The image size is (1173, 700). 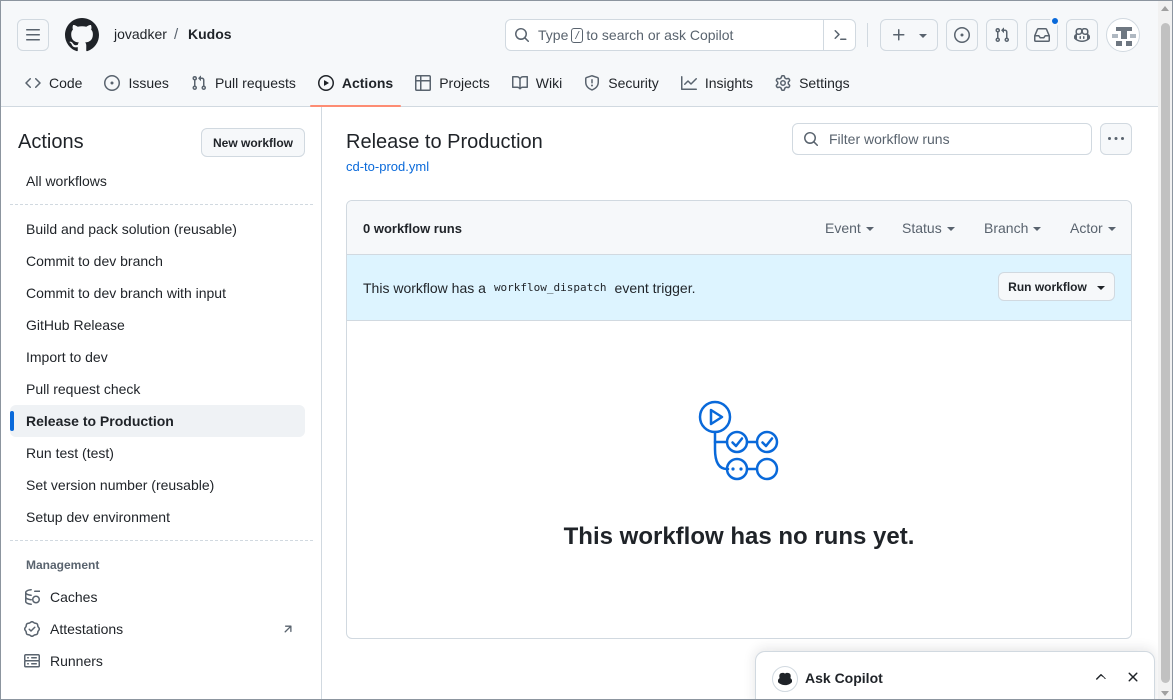 What do you see at coordinates (157, 485) in the screenshot?
I see `sidebar-workflow-item: Set version number (reusable)` at bounding box center [157, 485].